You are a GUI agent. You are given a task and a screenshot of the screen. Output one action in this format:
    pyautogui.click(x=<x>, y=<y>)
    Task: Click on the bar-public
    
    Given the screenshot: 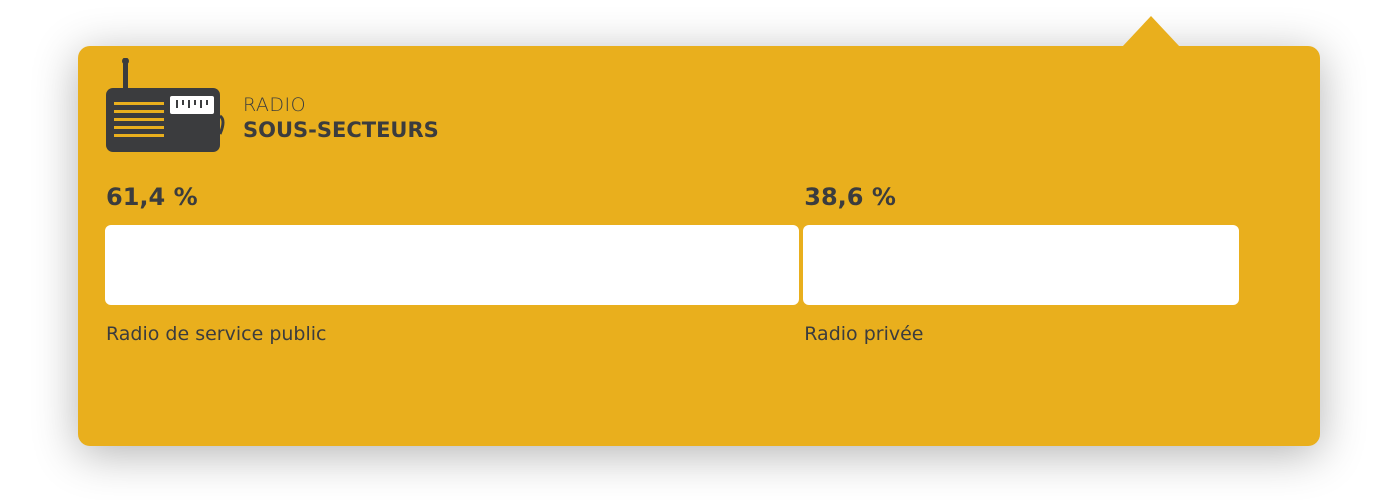 What is the action you would take?
    pyautogui.click(x=452, y=265)
    